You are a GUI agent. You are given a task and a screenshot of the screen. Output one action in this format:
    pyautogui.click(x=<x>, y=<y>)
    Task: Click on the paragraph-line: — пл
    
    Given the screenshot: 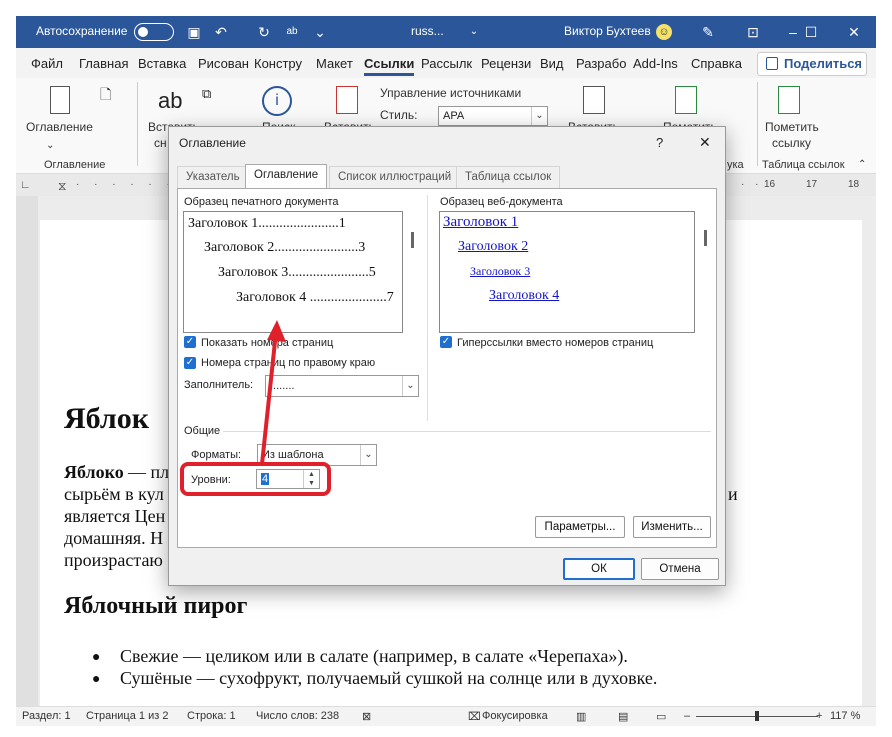 What is the action you would take?
    pyautogui.click(x=148, y=472)
    